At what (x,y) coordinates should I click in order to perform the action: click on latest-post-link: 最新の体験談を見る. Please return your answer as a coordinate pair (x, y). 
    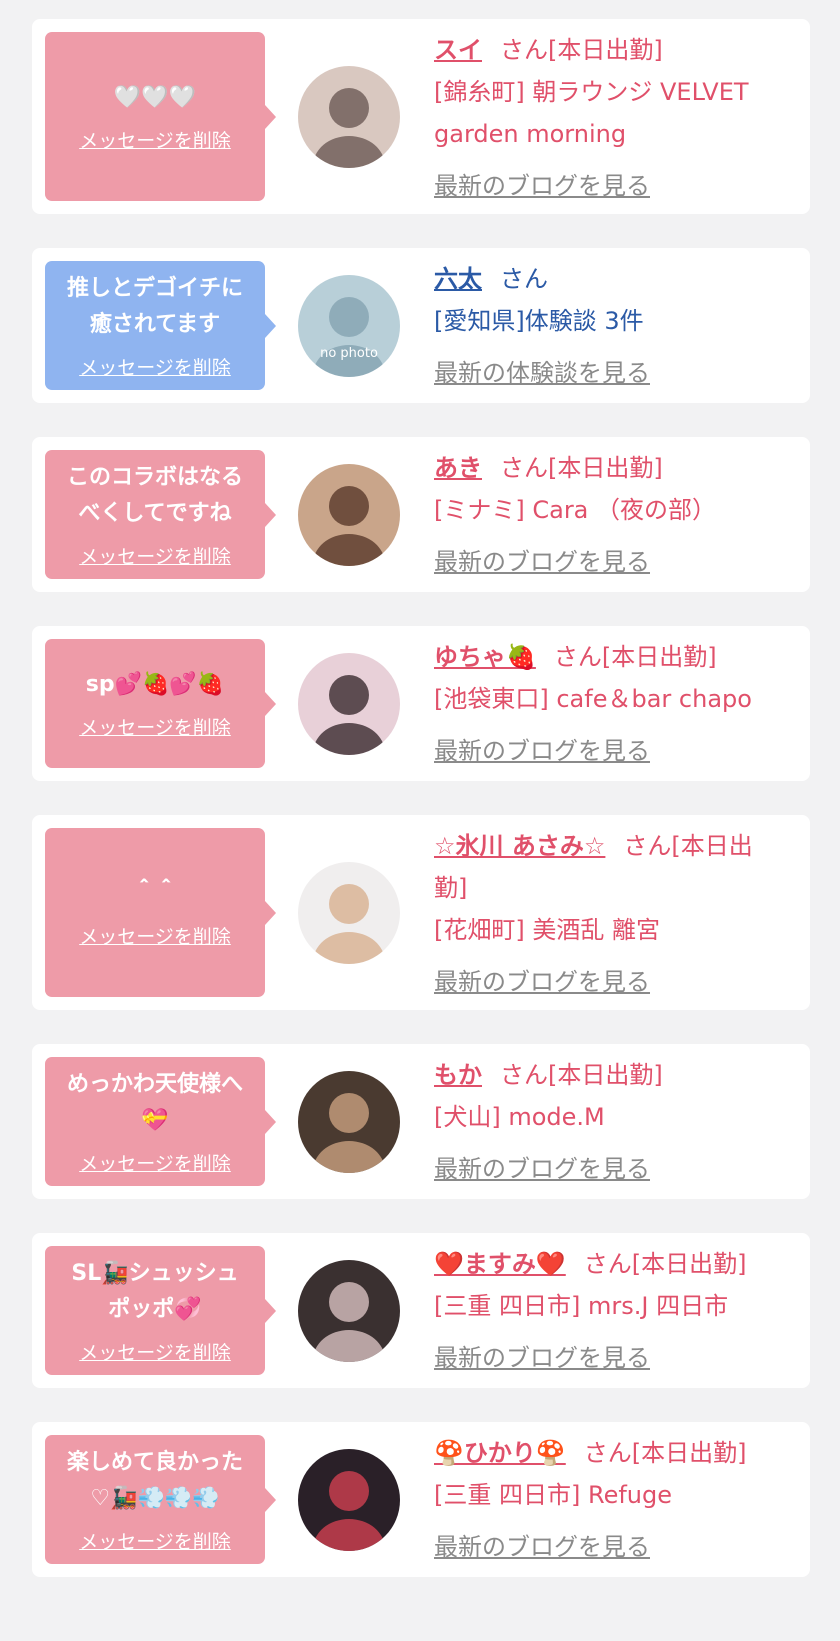
    Looking at the image, I should click on (542, 373).